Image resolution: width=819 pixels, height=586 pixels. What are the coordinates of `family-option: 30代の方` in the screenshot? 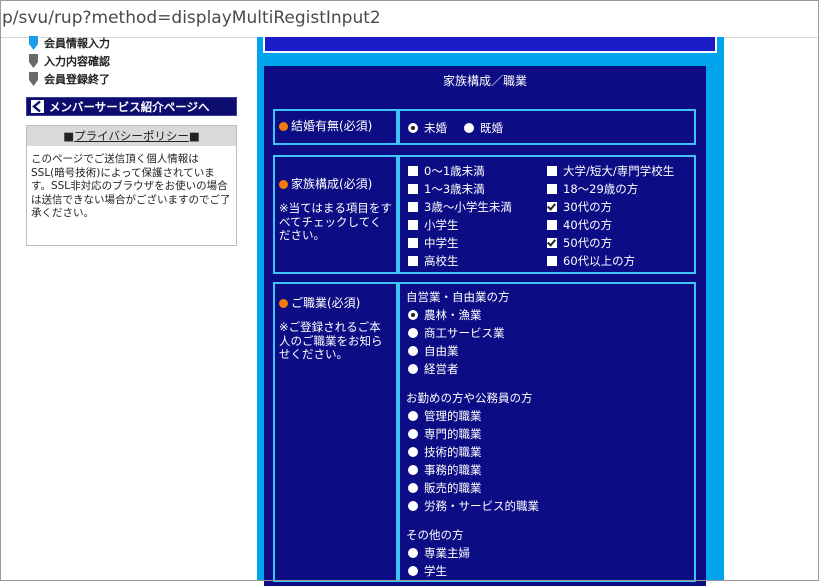 It's located at (579, 207).